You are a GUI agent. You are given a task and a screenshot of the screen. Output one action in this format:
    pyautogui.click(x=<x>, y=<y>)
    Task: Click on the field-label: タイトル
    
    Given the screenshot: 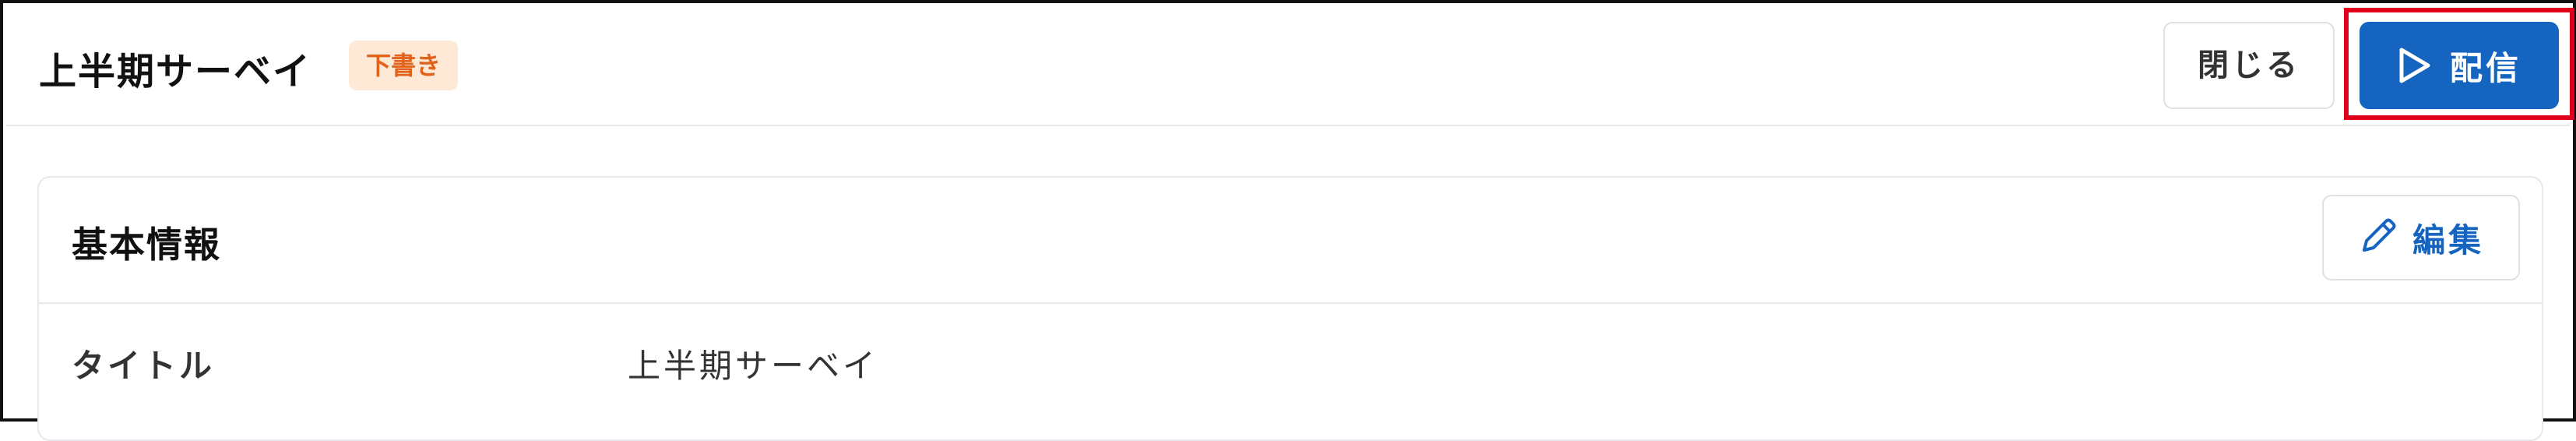 What is the action you would take?
    pyautogui.click(x=144, y=366)
    